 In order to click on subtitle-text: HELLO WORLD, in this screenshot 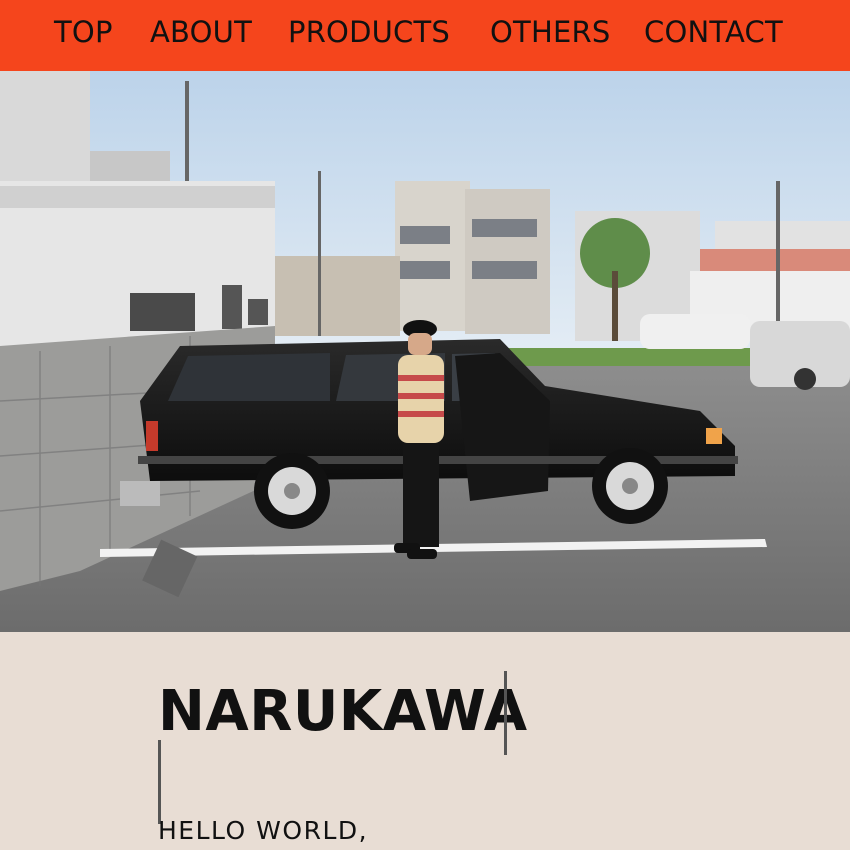, I will do `click(263, 830)`.